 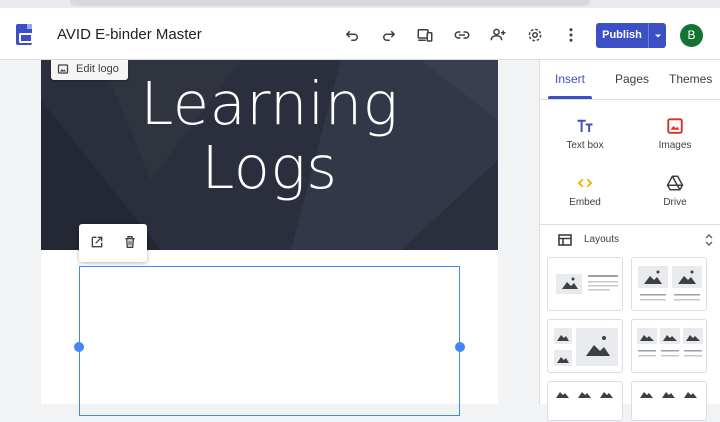 I want to click on delete-icon, so click(x=130, y=242).